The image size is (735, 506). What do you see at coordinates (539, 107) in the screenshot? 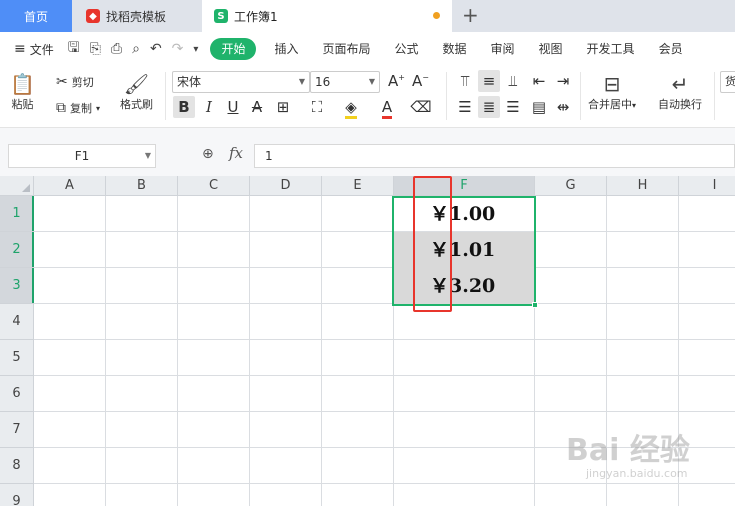
I see `justify-icon: ▤` at bounding box center [539, 107].